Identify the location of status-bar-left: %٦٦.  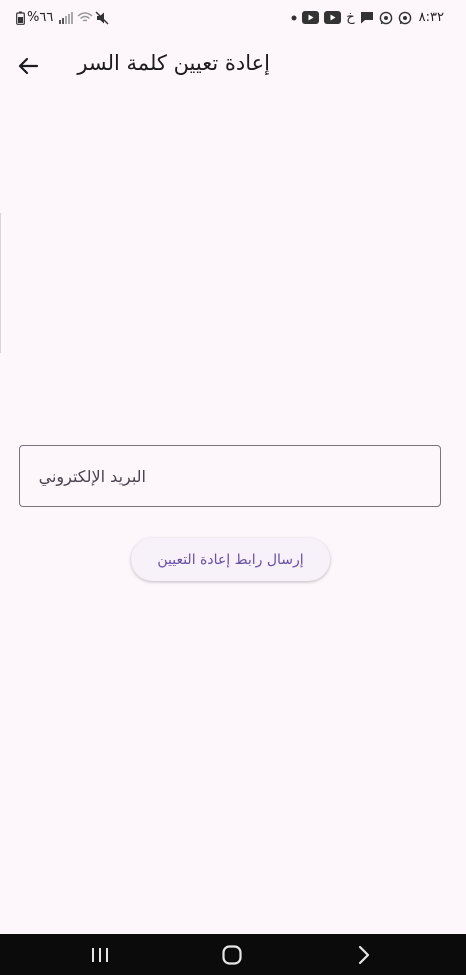
(62, 17).